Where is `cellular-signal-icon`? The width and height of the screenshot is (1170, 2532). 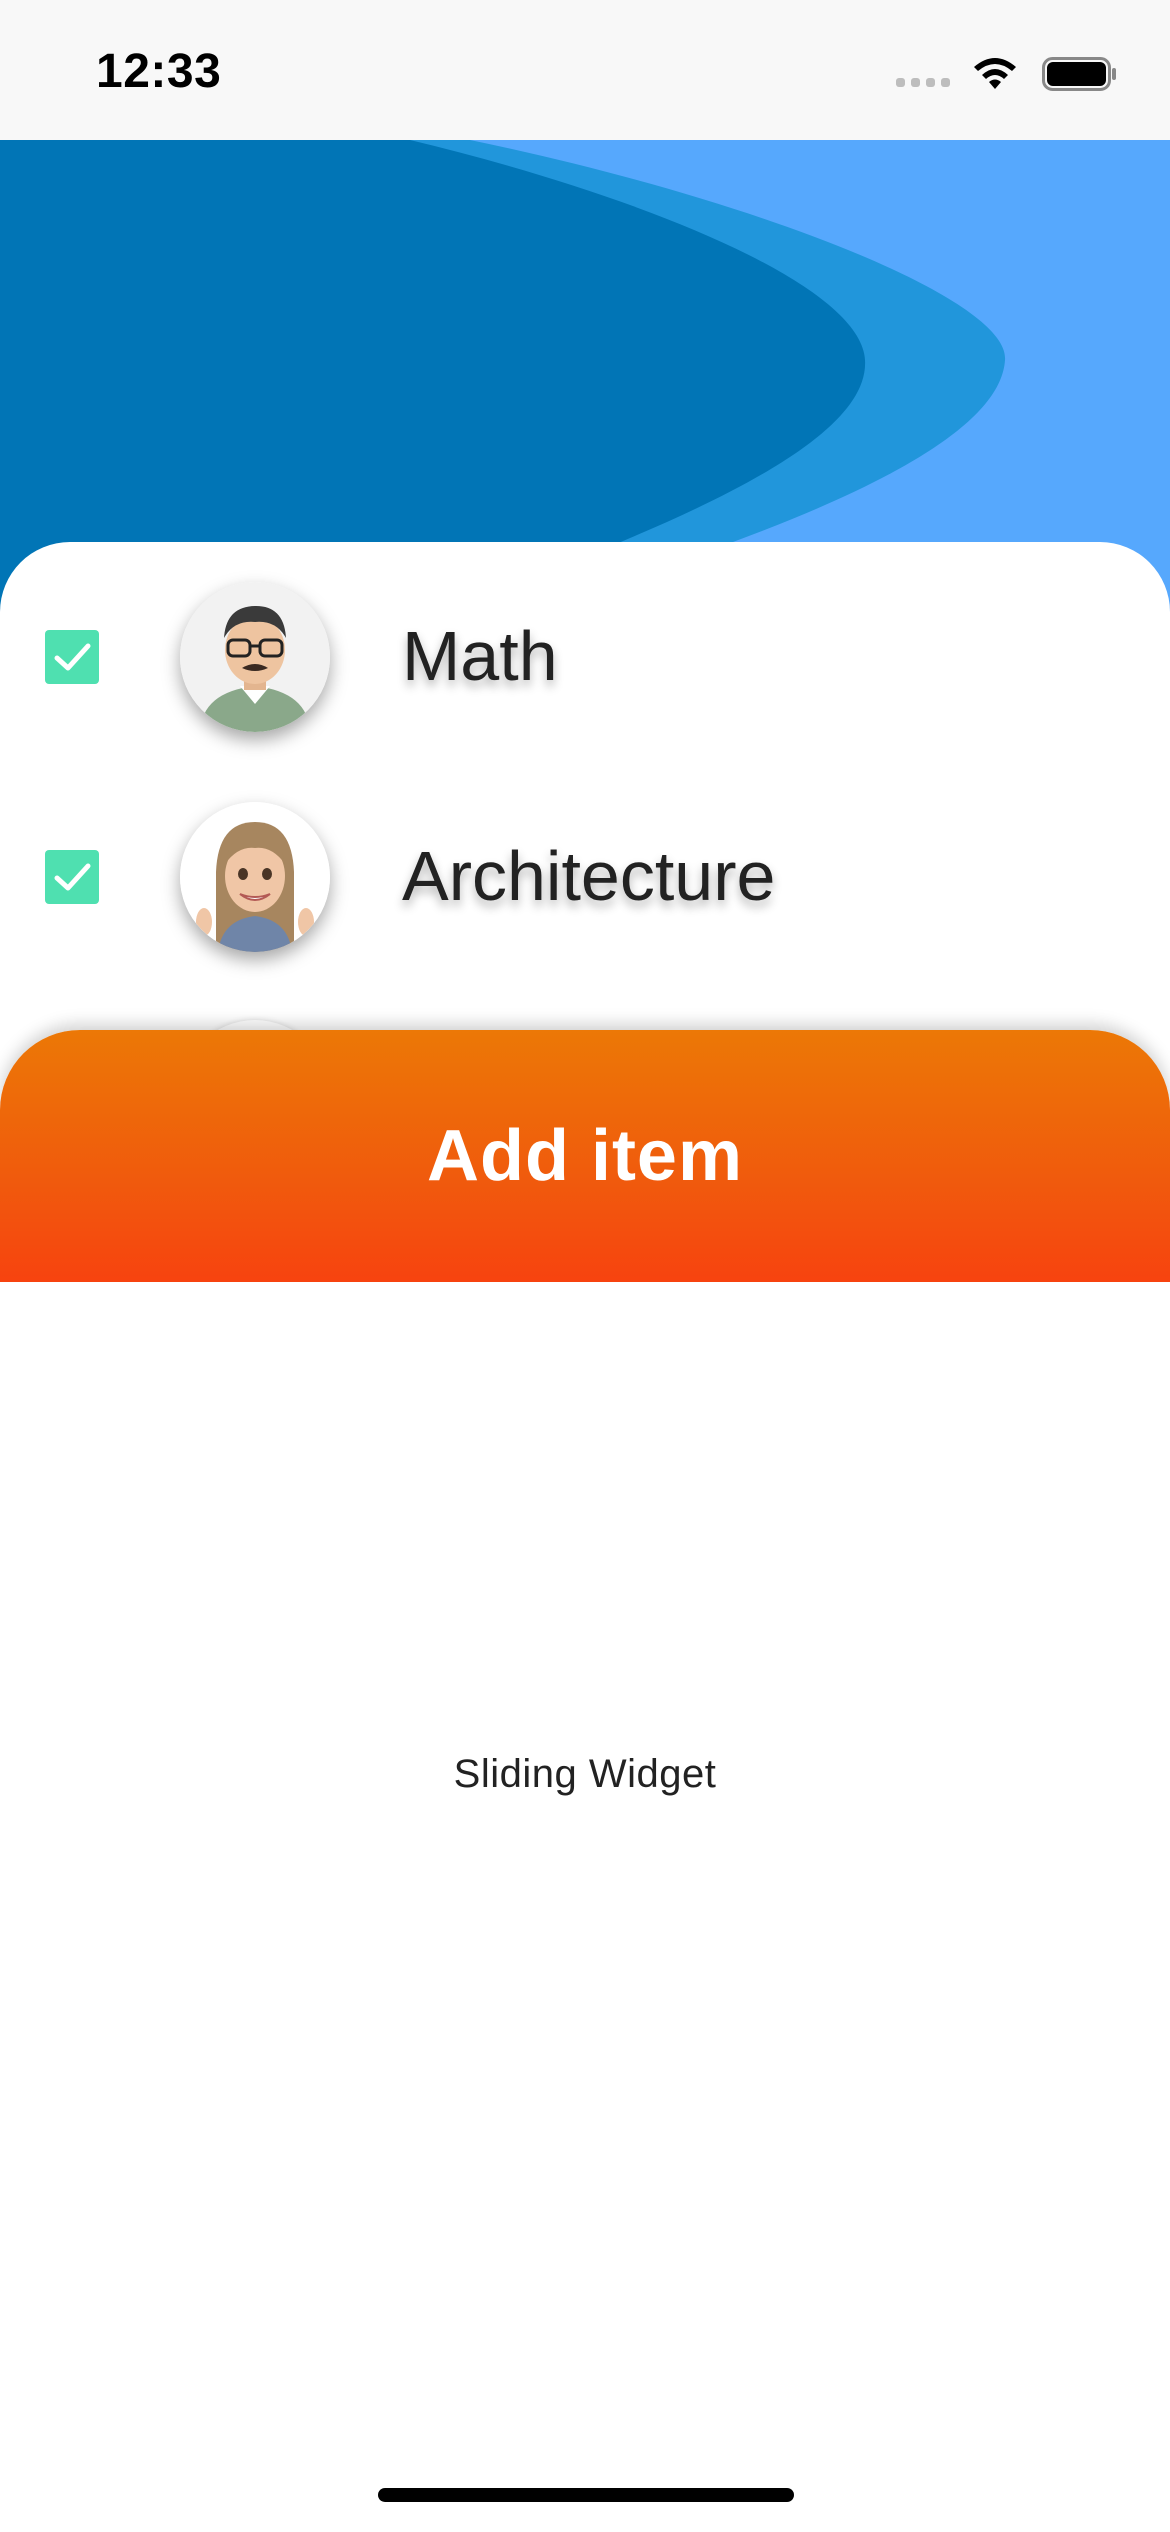
cellular-signal-icon is located at coordinates (923, 82).